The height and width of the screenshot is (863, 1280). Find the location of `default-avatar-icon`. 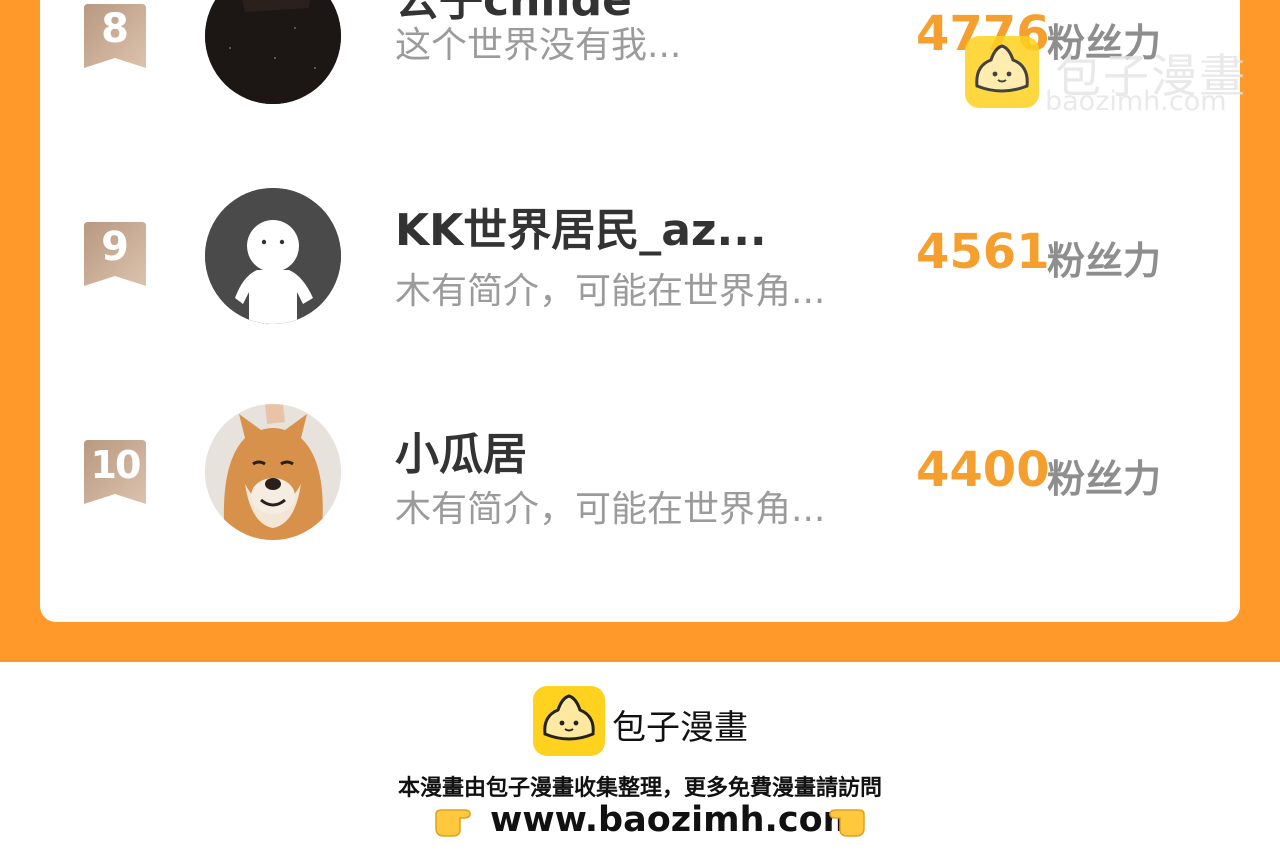

default-avatar-icon is located at coordinates (273, 256).